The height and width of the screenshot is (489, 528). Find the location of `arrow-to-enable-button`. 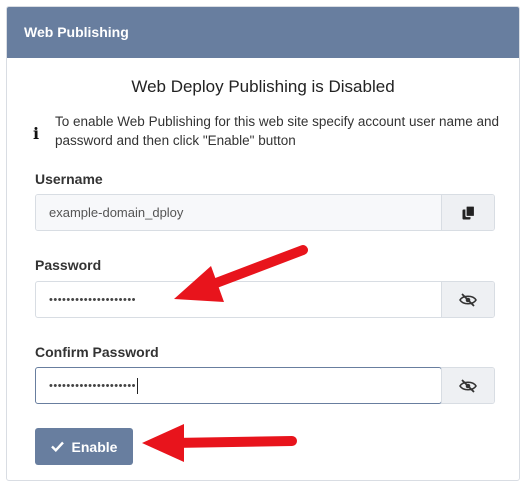

arrow-to-enable-button is located at coordinates (219, 443).